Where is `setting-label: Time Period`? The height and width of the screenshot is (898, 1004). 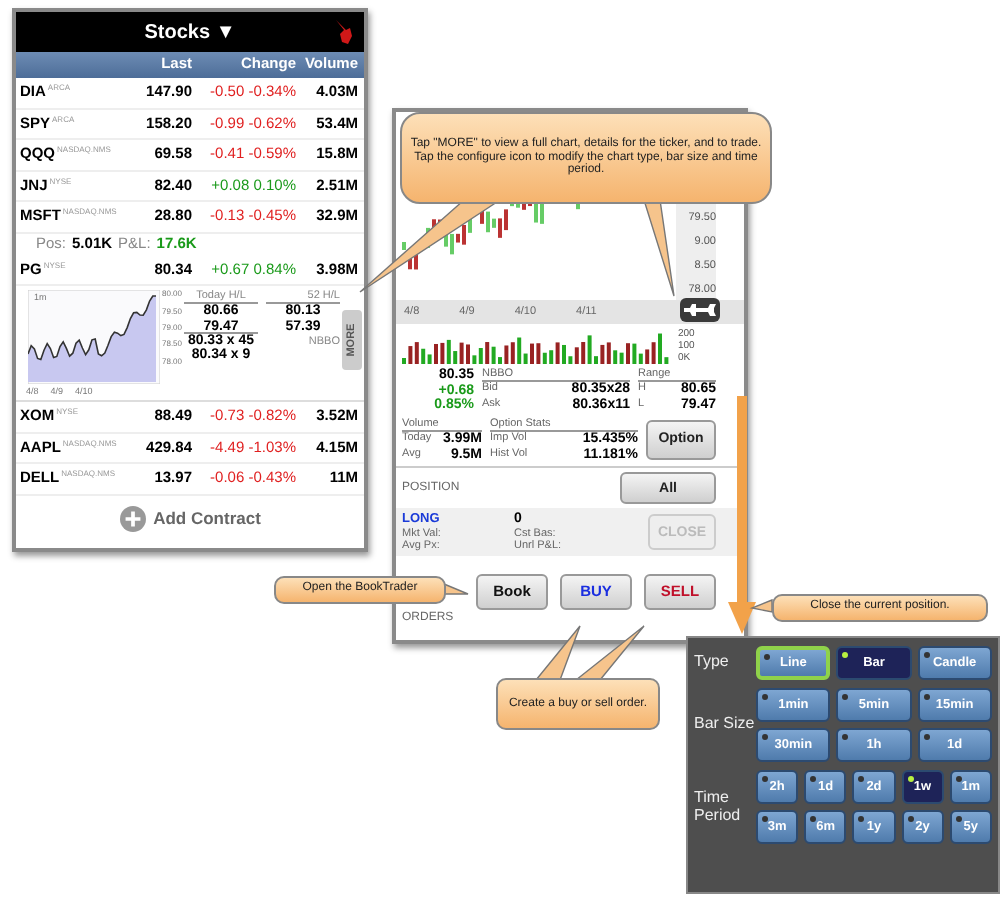
setting-label: Time Period is located at coordinates (718, 807).